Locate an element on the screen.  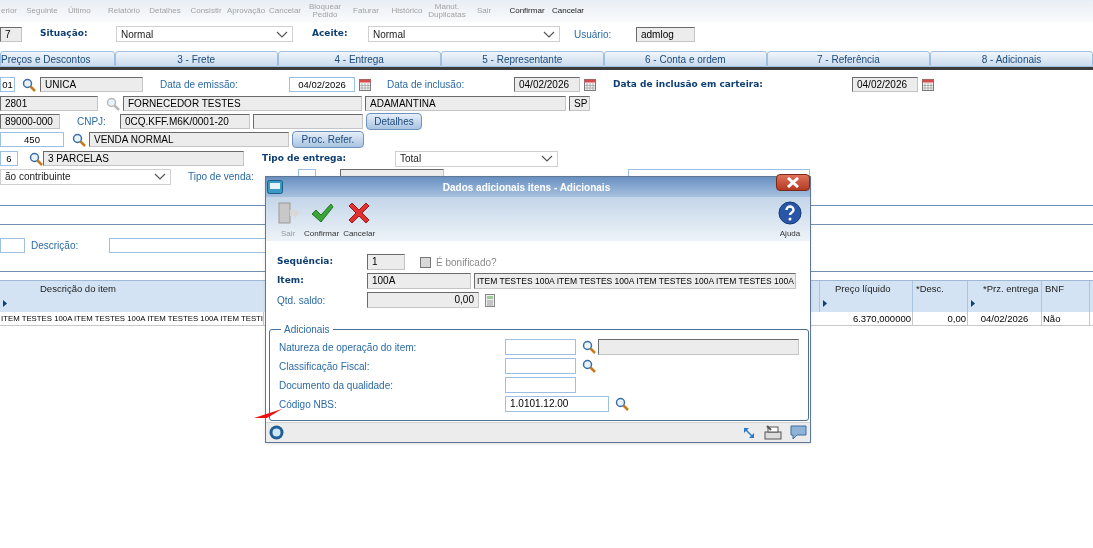
tab: 5 - Representante is located at coordinates (522, 59).